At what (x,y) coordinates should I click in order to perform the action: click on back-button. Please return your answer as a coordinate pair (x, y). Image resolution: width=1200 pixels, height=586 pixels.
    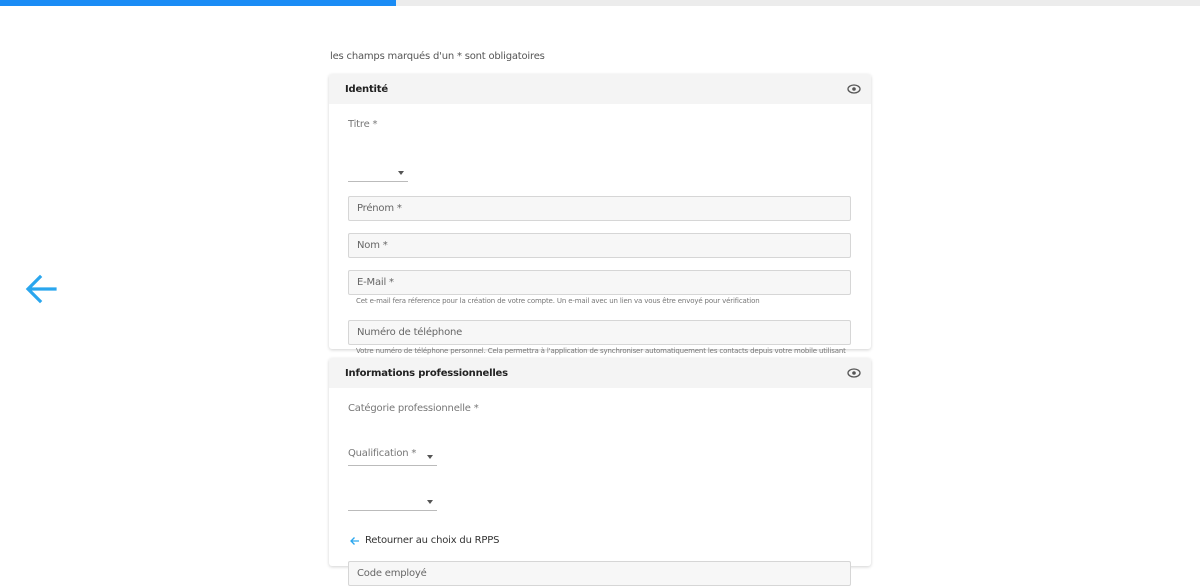
    Looking at the image, I should click on (41, 289).